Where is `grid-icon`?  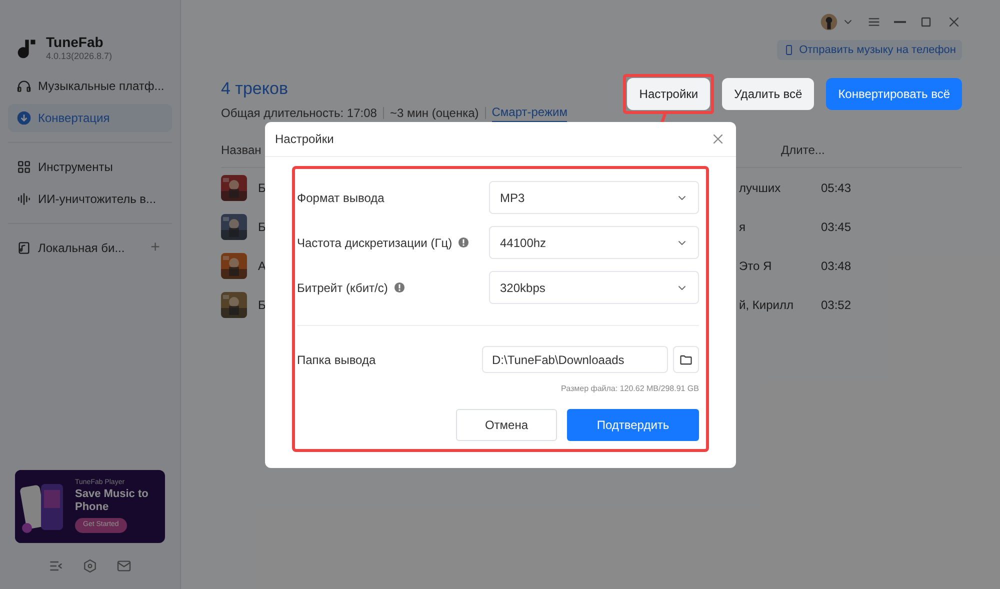
grid-icon is located at coordinates (24, 167).